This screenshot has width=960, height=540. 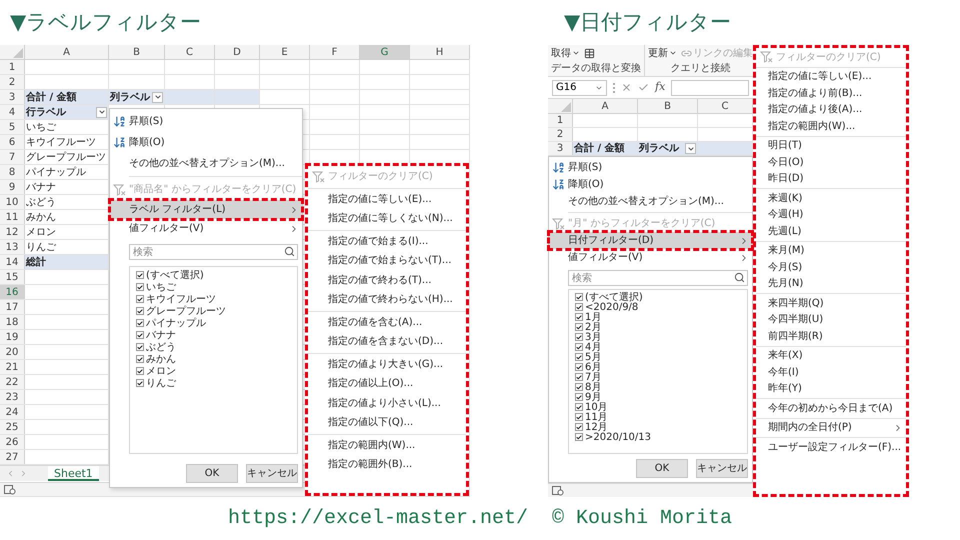 I want to click on filter-value-option: パイナップル, so click(x=216, y=323).